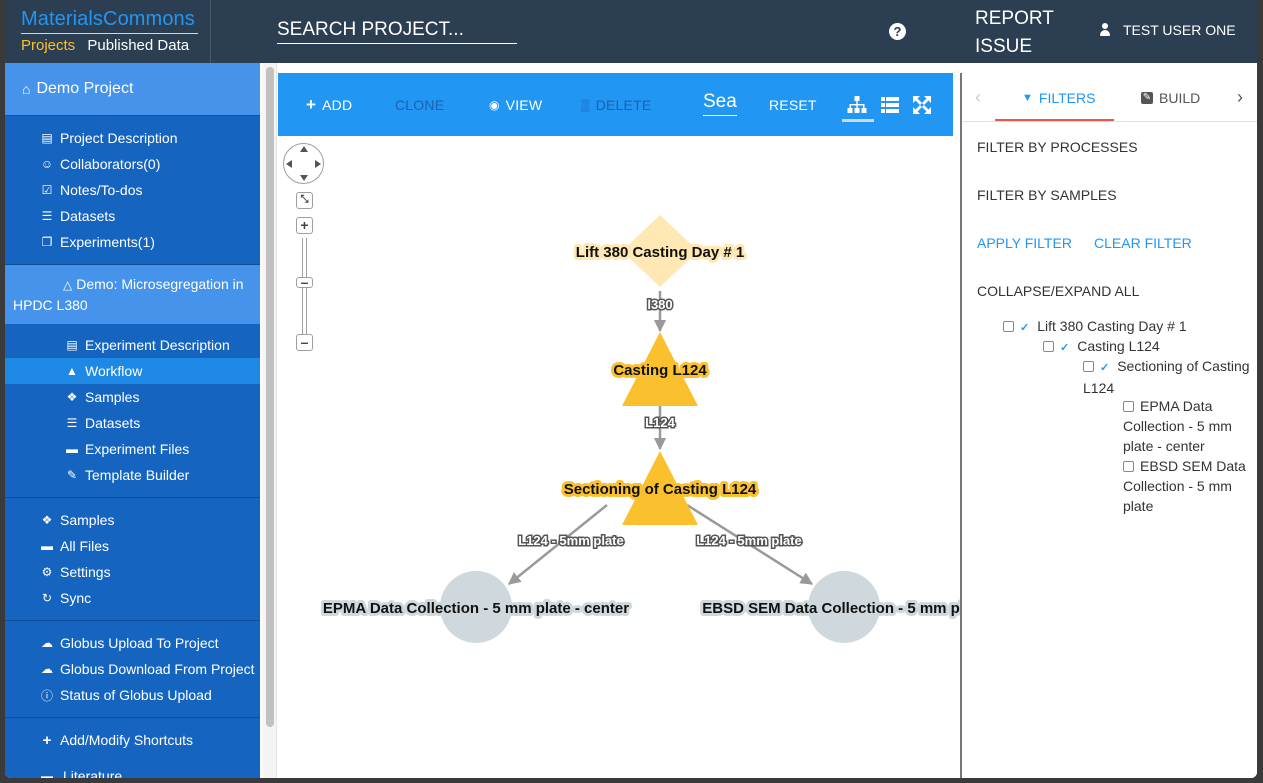 The image size is (1263, 783). What do you see at coordinates (132, 242) in the screenshot?
I see `sidebar-item-experiments: ❐ Experiments(1)` at bounding box center [132, 242].